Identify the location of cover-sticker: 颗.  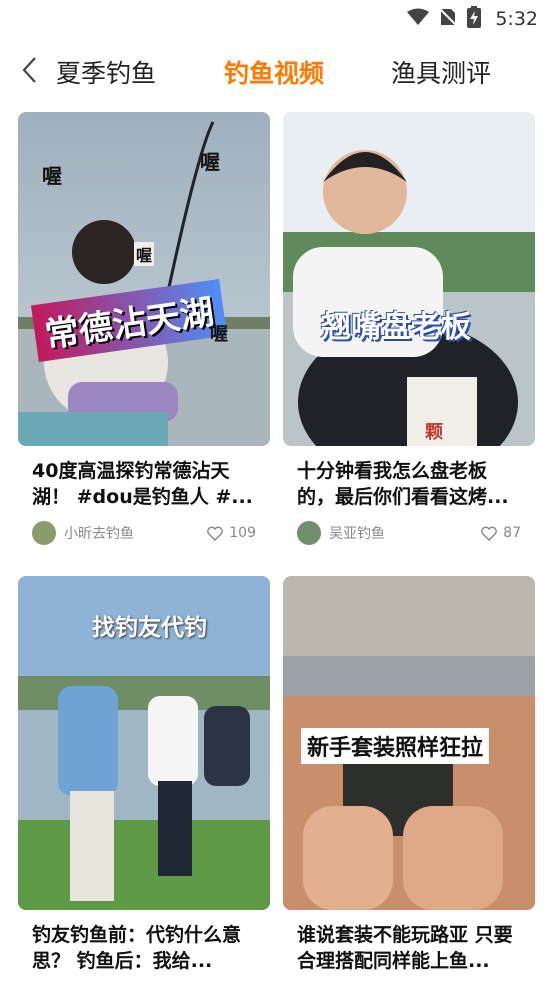
(434, 432).